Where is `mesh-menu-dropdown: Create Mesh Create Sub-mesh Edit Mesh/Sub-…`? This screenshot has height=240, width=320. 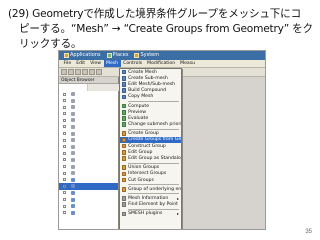 mesh-menu-dropdown: Create Mesh Create Sub-mesh Edit Mesh/Sub-… is located at coordinates (150, 148).